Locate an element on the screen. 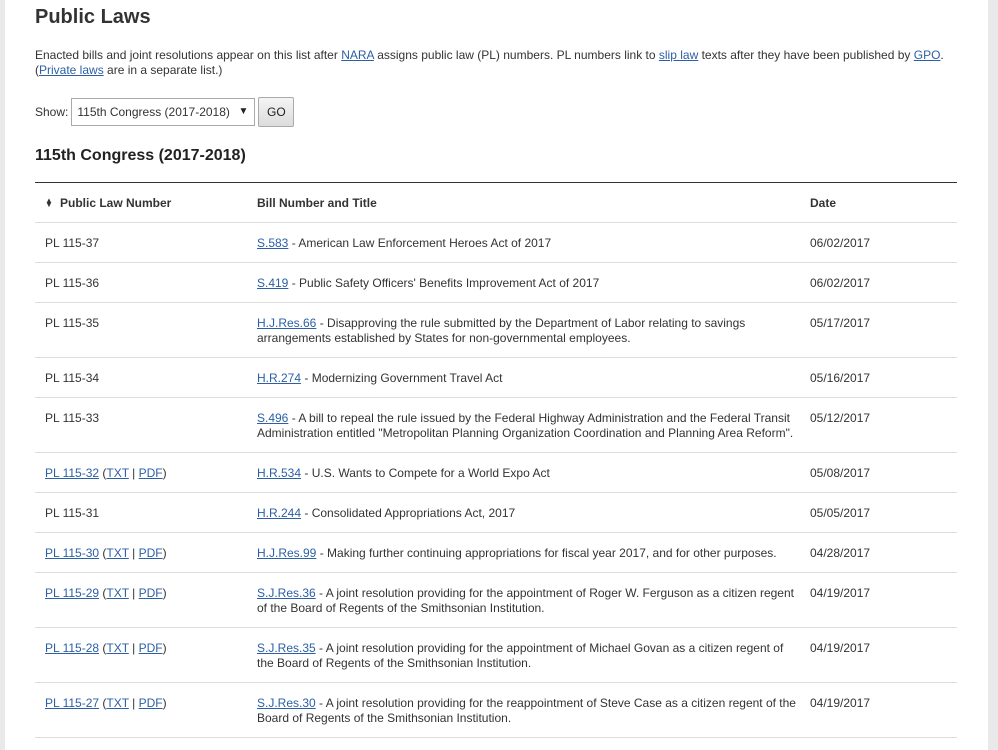 The image size is (998, 750). intro-text-5: are in a separate list.) is located at coordinates (163, 70).